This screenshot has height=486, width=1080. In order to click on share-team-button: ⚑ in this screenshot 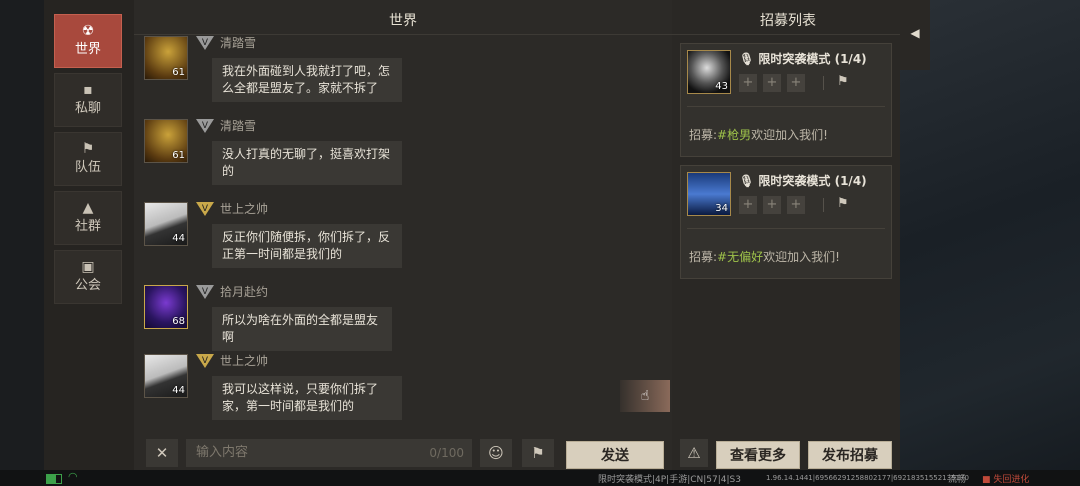, I will do `click(538, 453)`.